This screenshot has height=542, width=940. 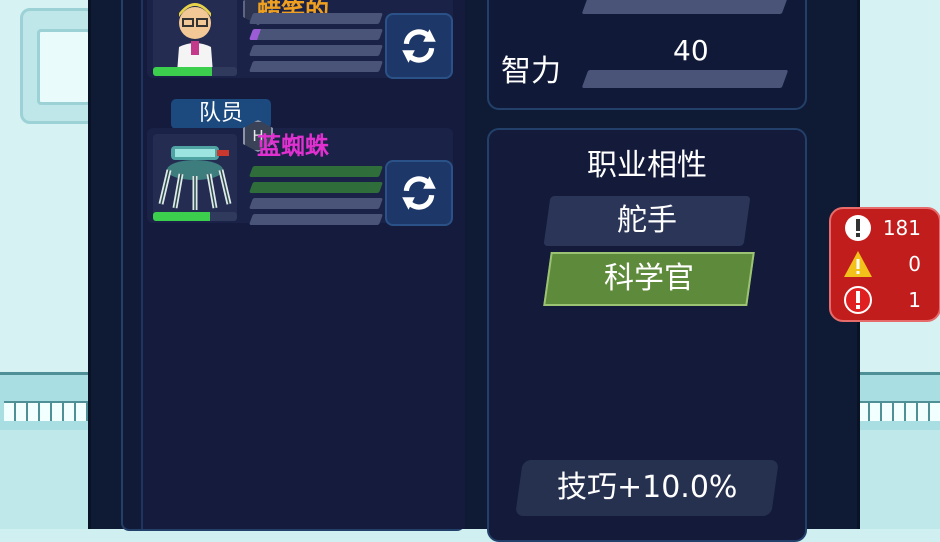 I want to click on job-label: 舵手, so click(x=647, y=220).